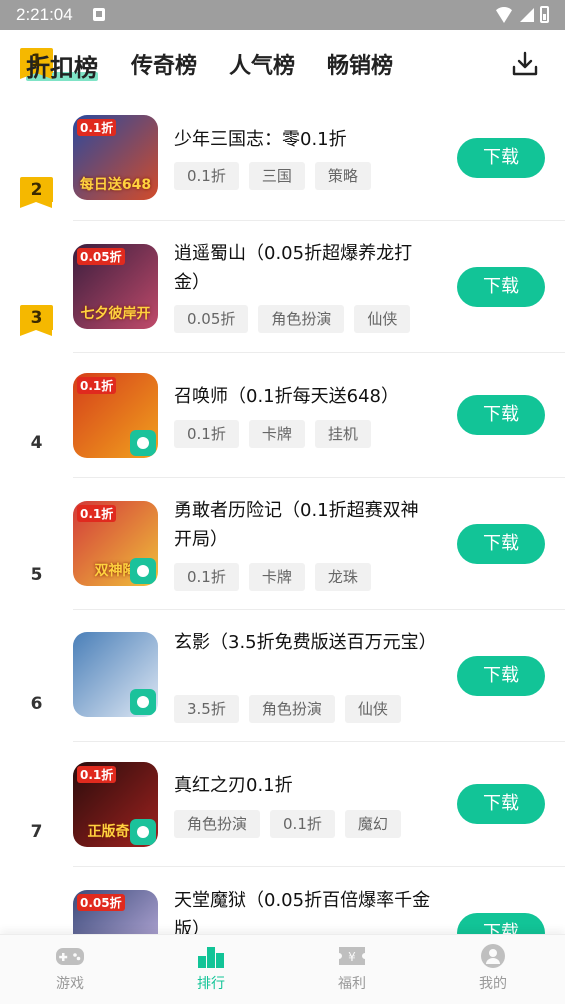  Describe the element at coordinates (115, 314) in the screenshot. I see `icon-banner-text: 七夕彼岸开` at that location.